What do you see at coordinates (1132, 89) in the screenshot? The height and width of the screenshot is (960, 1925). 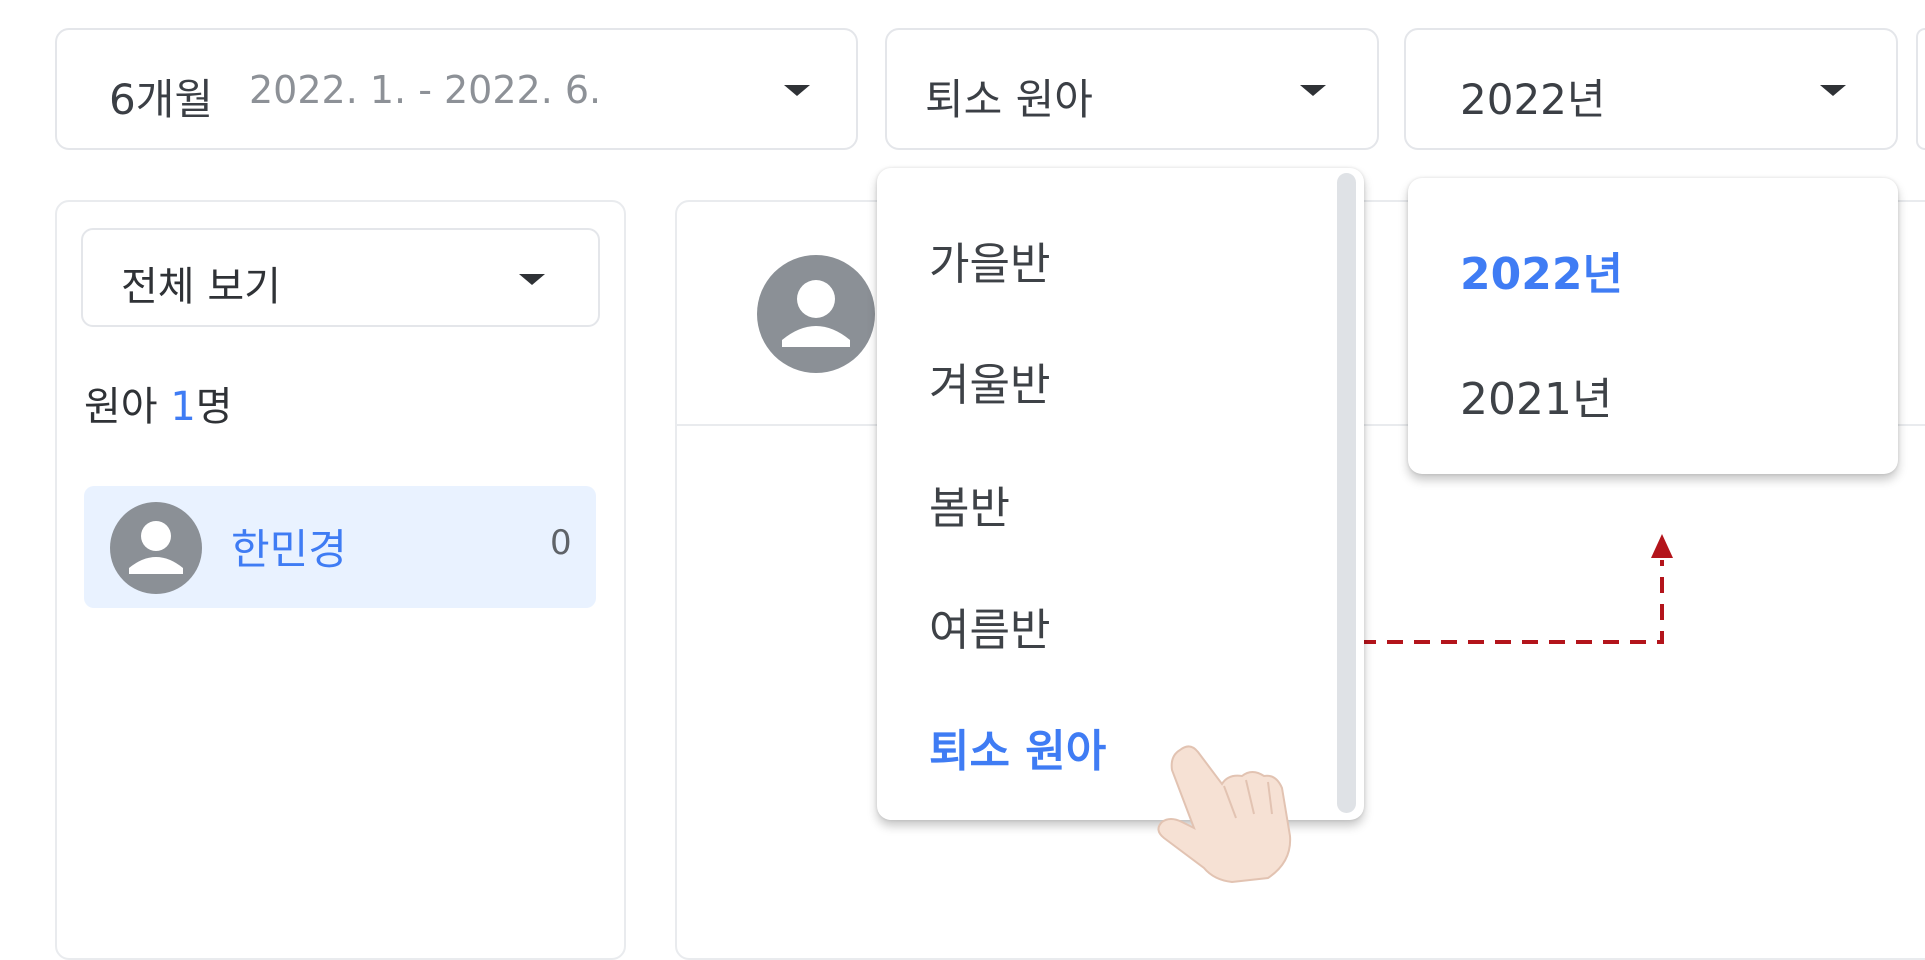 I see `class-select: 퇴소 원아` at bounding box center [1132, 89].